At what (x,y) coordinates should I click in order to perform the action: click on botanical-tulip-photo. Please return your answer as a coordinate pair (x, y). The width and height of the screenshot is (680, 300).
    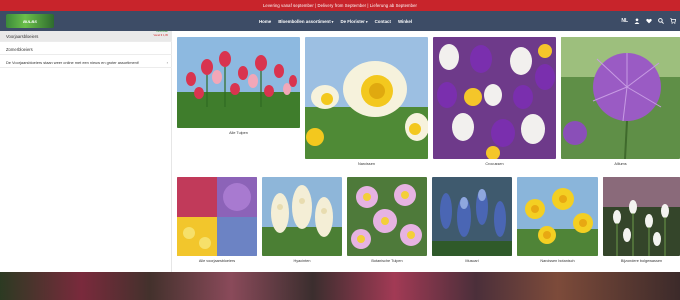
    Looking at the image, I should click on (387, 216).